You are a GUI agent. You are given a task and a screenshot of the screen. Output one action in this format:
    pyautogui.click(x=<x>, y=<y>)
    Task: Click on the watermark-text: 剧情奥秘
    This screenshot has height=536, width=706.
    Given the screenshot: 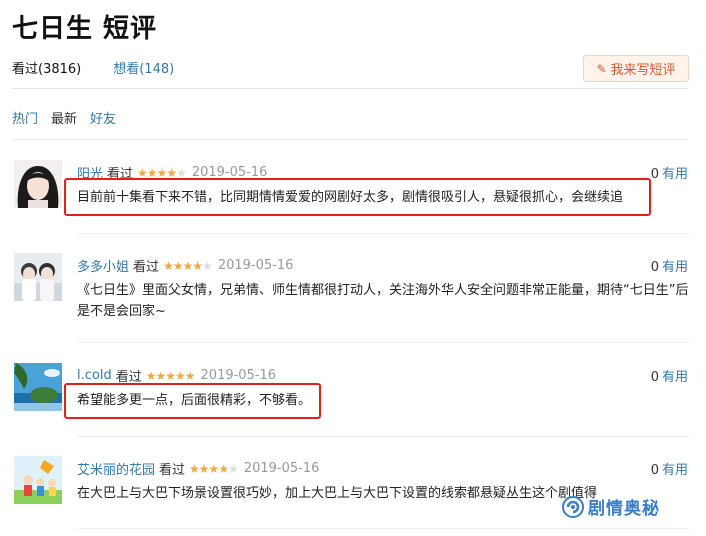 What is the action you would take?
    pyautogui.click(x=624, y=509)
    